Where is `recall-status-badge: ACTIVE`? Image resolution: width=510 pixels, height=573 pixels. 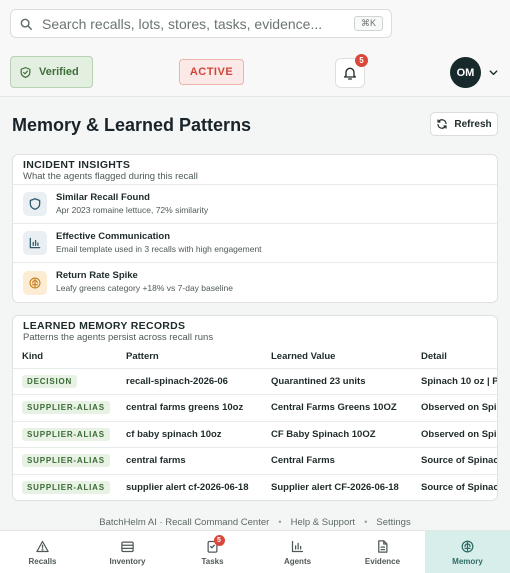
recall-status-badge: ACTIVE is located at coordinates (211, 72).